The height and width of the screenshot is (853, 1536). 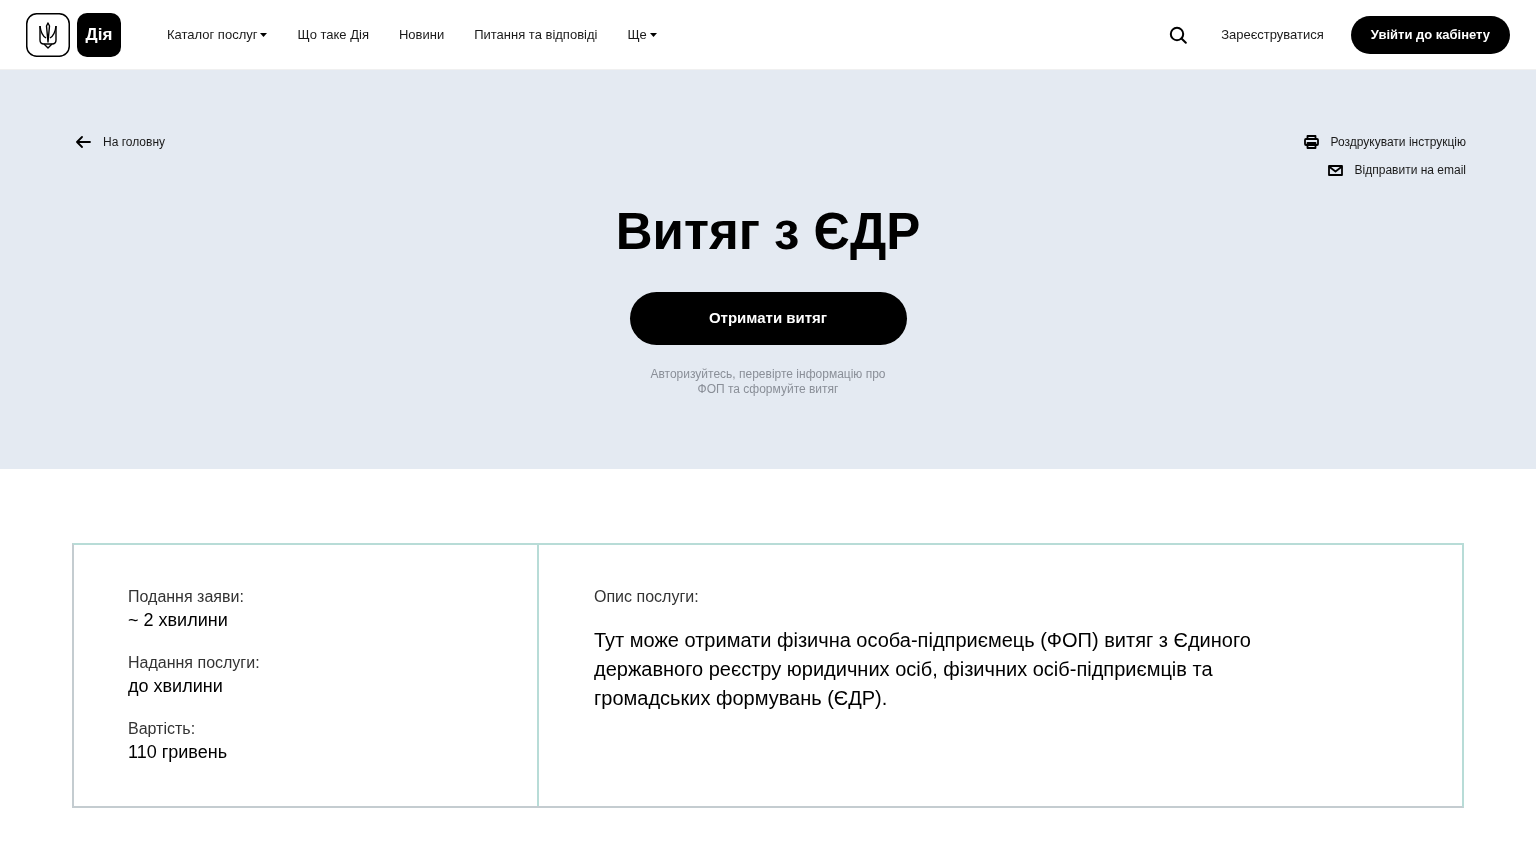 What do you see at coordinates (178, 620) in the screenshot?
I see `fact-value: ~ 2 хвилини` at bounding box center [178, 620].